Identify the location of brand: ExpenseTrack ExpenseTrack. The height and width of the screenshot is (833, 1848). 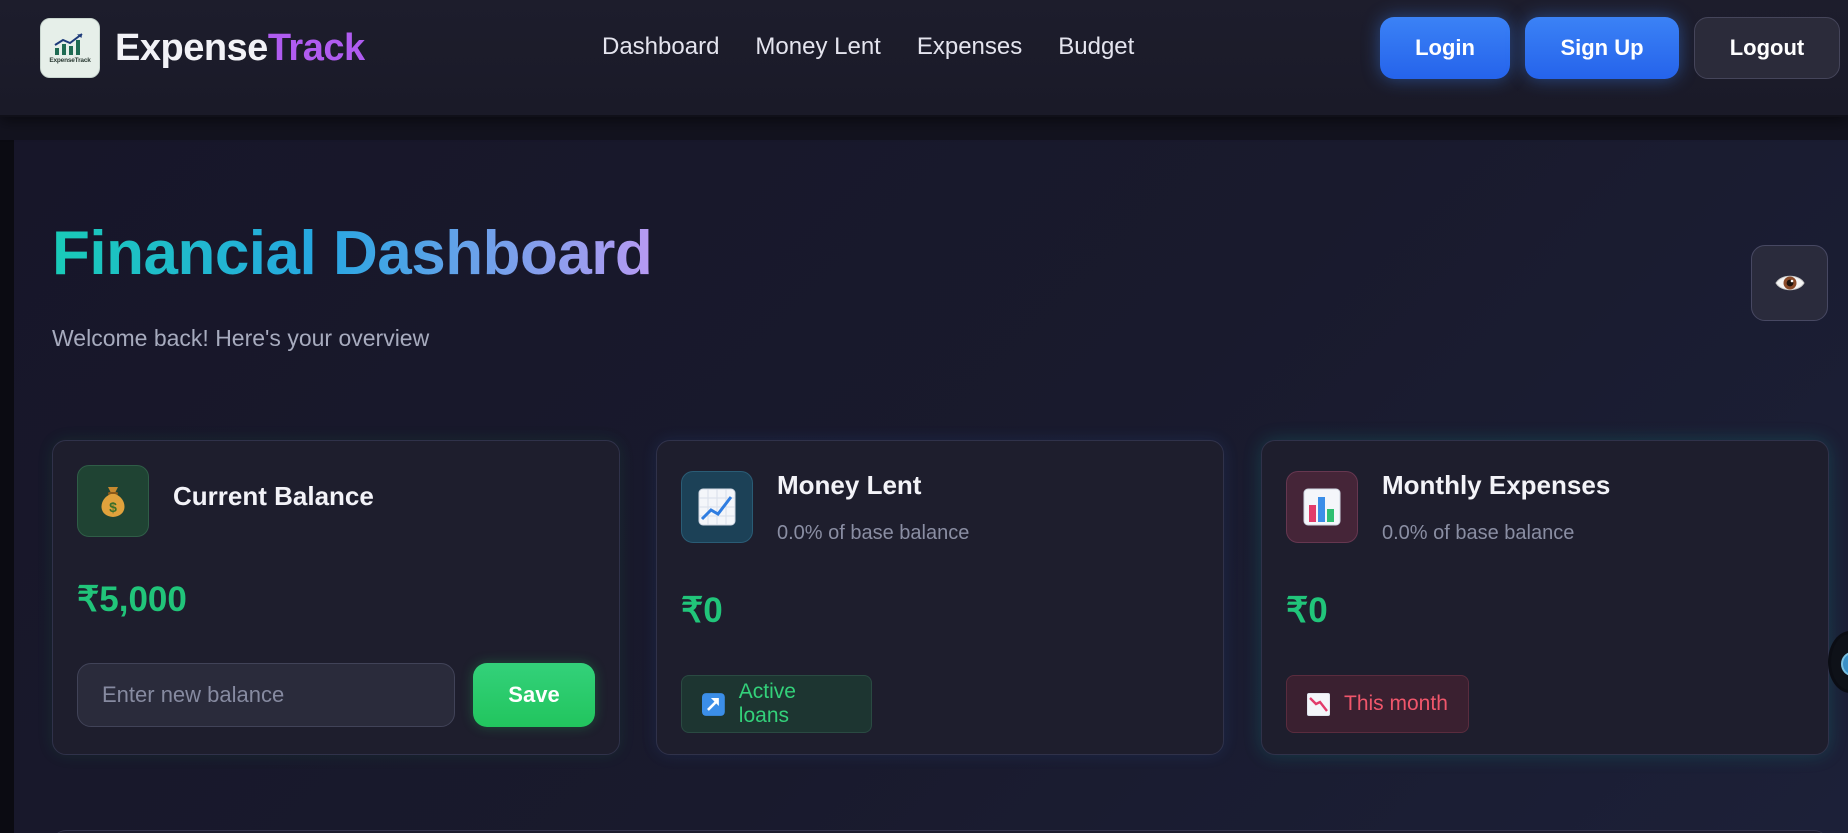
(202, 48).